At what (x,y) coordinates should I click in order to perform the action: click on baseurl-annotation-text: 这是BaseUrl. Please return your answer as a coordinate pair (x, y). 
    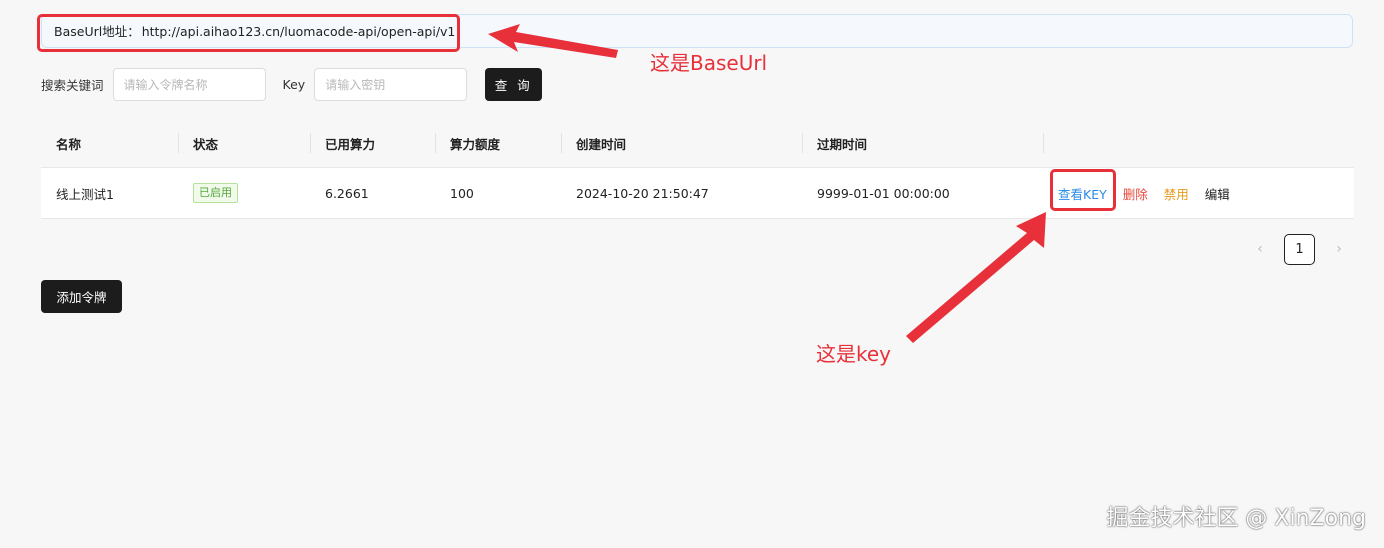
    Looking at the image, I should click on (709, 63).